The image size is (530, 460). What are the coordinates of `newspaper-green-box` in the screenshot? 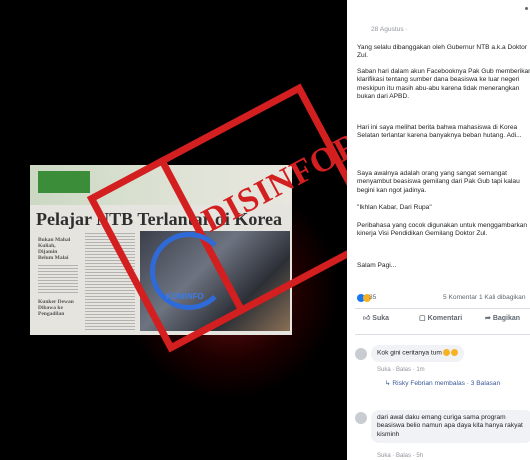 It's located at (64, 182).